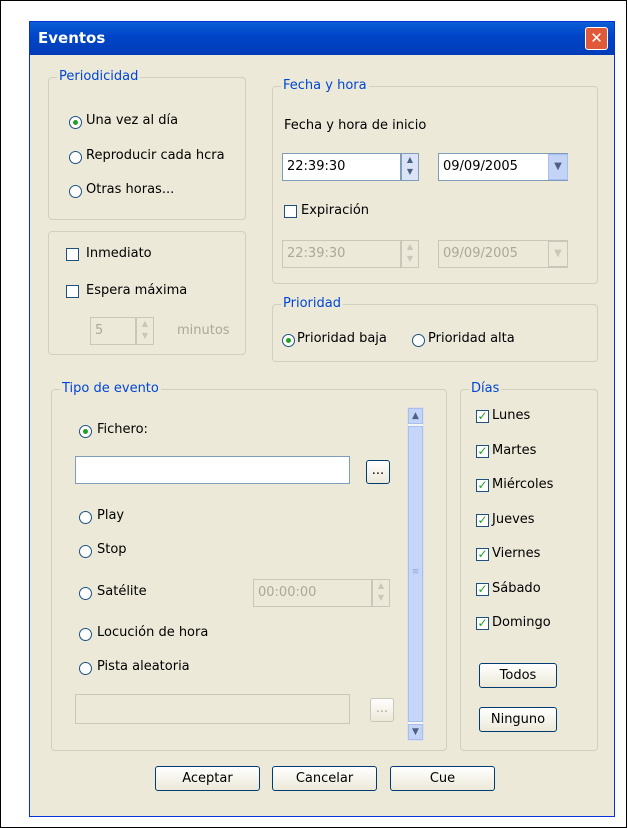  I want to click on pista-input, so click(212, 709).